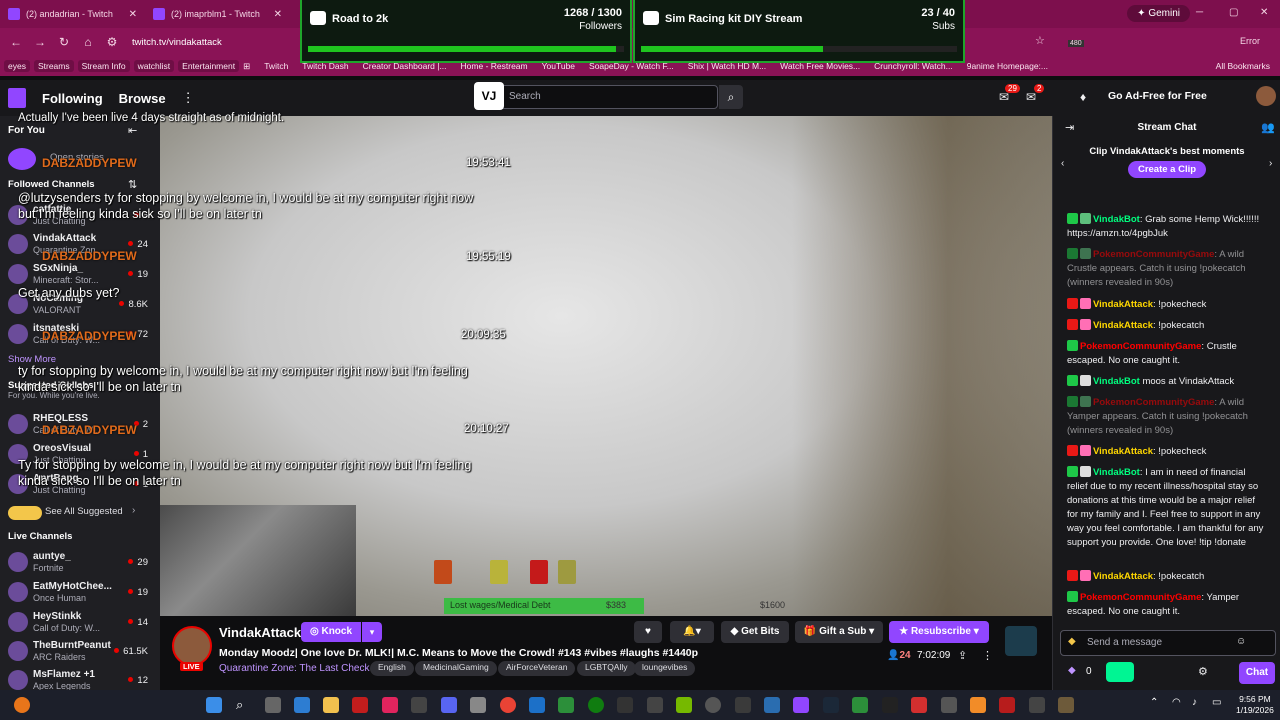  Describe the element at coordinates (489, 96) in the screenshot. I see `extension-logo-icon: VJ` at that location.